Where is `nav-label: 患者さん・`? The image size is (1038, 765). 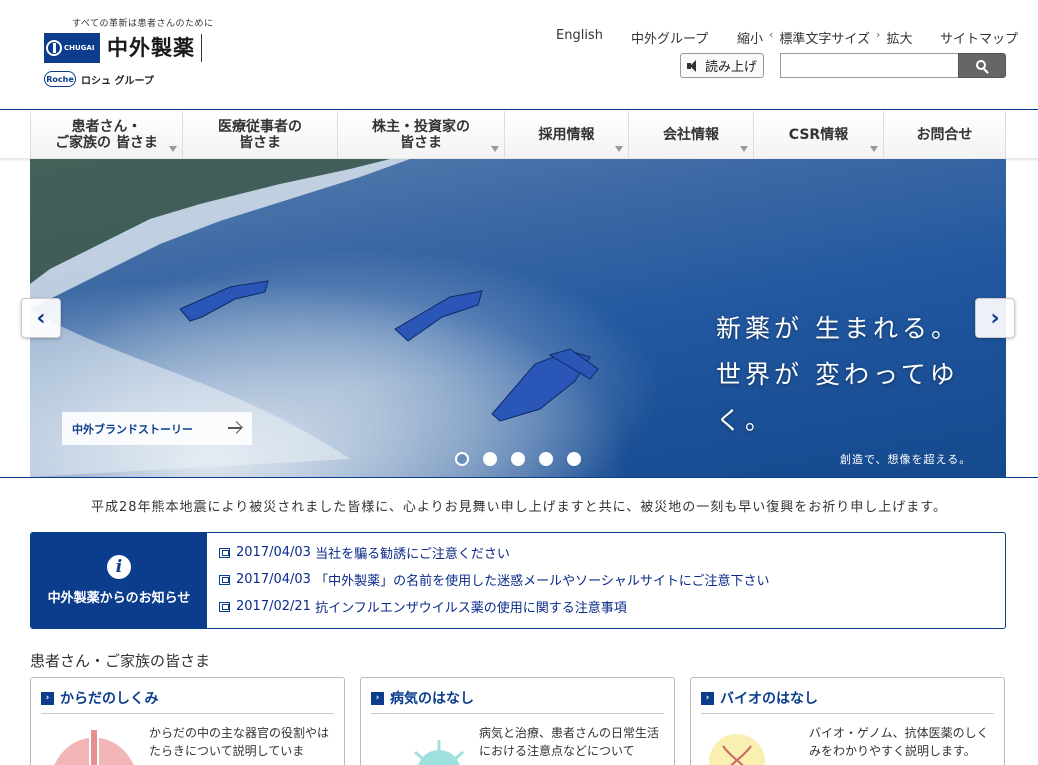 nav-label: 患者さん・ is located at coordinates (106, 126).